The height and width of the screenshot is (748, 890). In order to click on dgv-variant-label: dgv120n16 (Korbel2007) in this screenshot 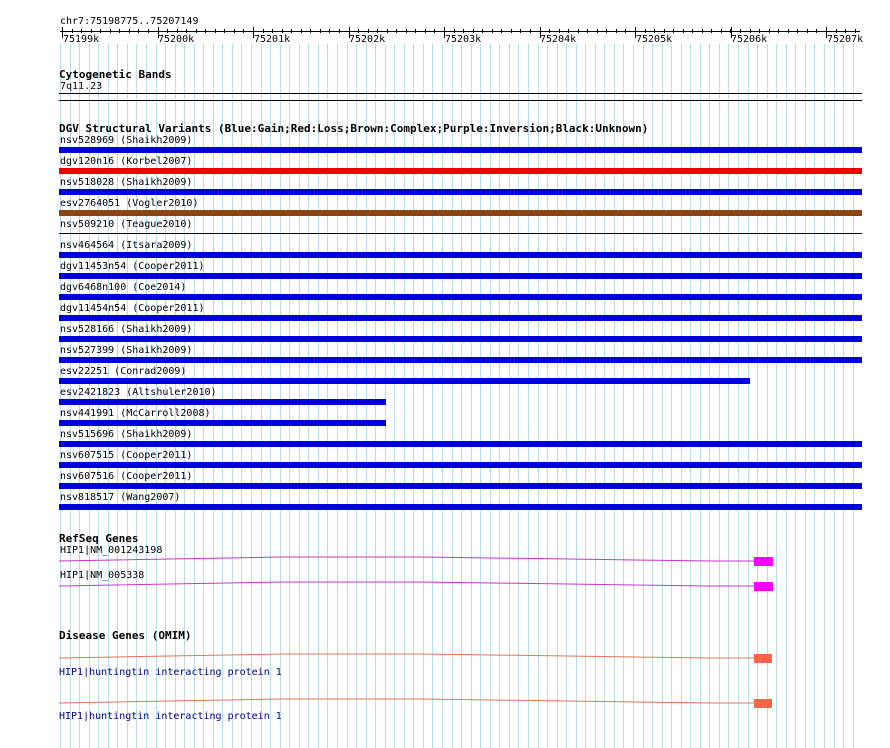, I will do `click(126, 162)`.